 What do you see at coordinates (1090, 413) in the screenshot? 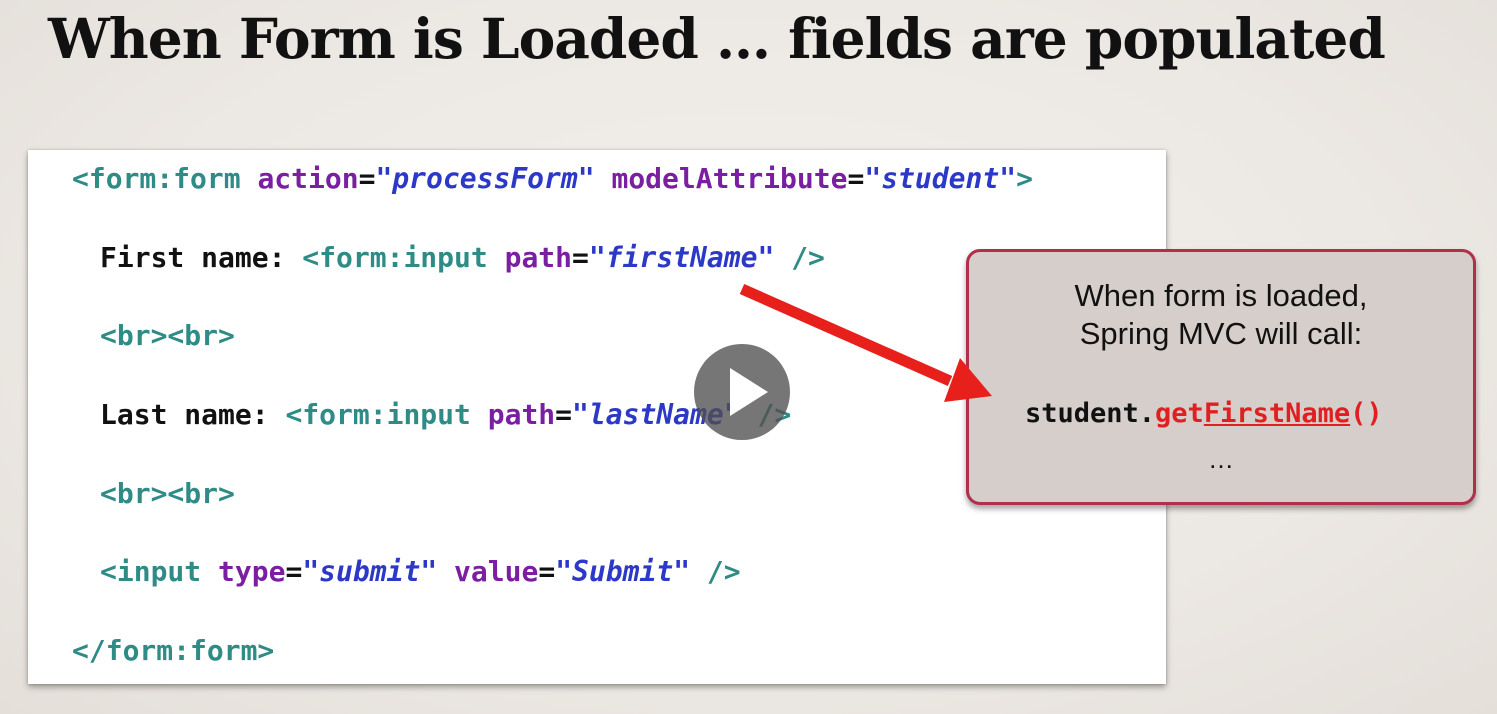
I see `call-object: student.` at bounding box center [1090, 413].